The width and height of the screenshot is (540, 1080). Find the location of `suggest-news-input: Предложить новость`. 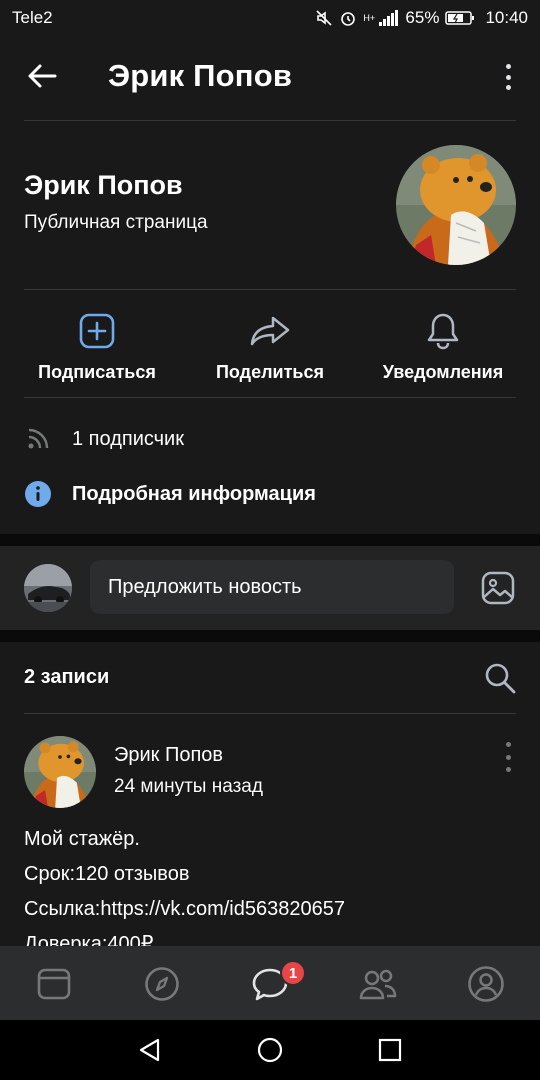

suggest-news-input: Предложить новость is located at coordinates (272, 587).